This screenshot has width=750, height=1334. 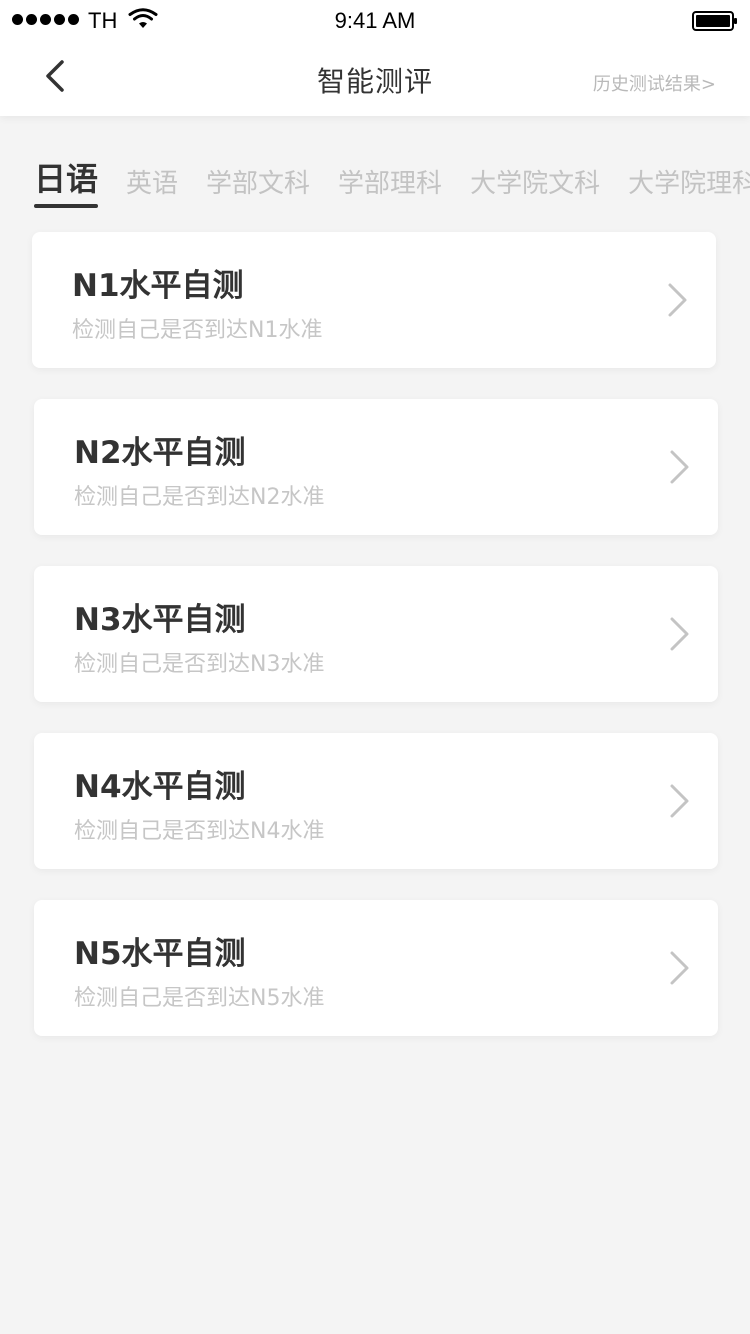 I want to click on test-card-n1: N1水平自测 检测自己是否到达N1水准, so click(x=374, y=300).